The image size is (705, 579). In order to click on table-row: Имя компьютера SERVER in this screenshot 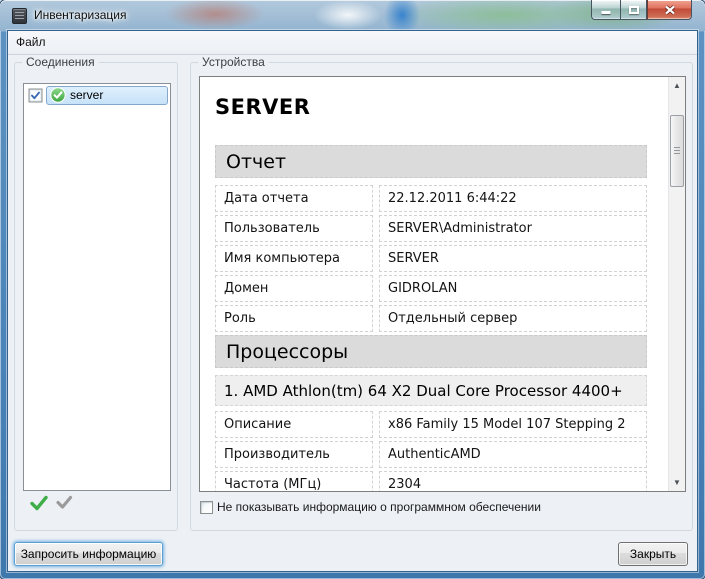, I will do `click(431, 258)`.